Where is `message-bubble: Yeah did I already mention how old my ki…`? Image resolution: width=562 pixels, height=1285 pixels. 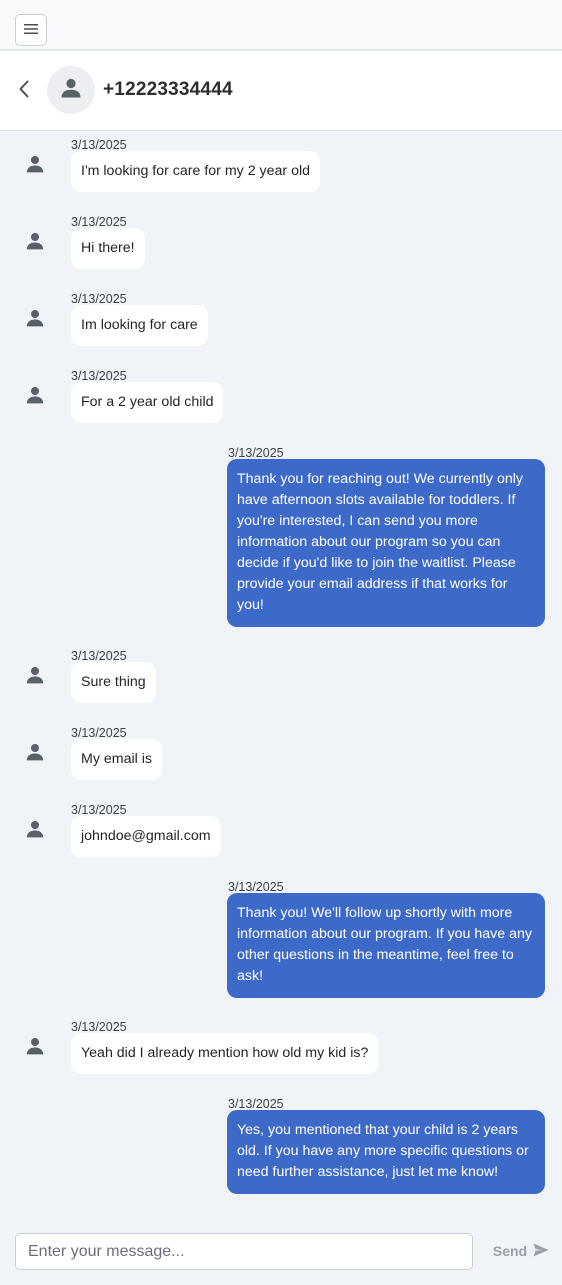 message-bubble: Yeah did I already mention how old my ki… is located at coordinates (225, 1053).